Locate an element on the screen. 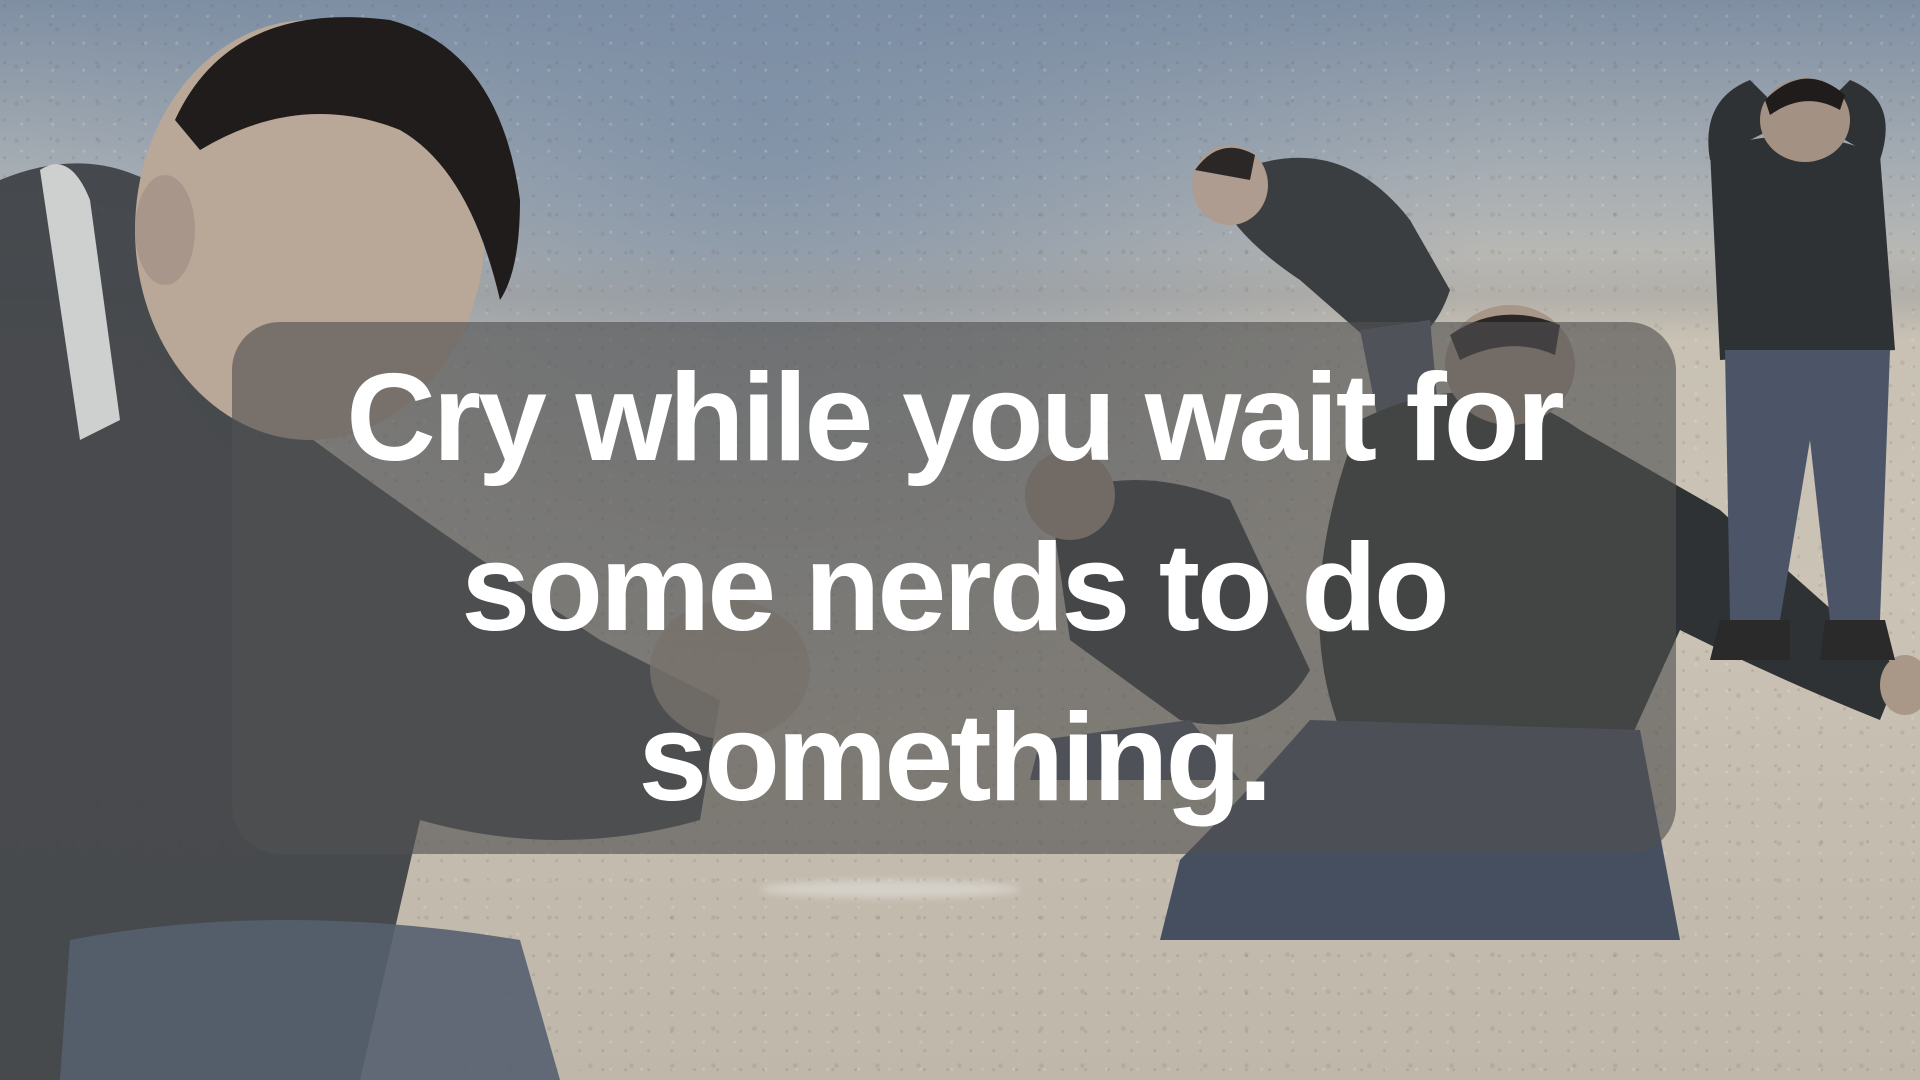 The image size is (1920, 1080). caption-line-2: some nerds to do is located at coordinates (955, 588).